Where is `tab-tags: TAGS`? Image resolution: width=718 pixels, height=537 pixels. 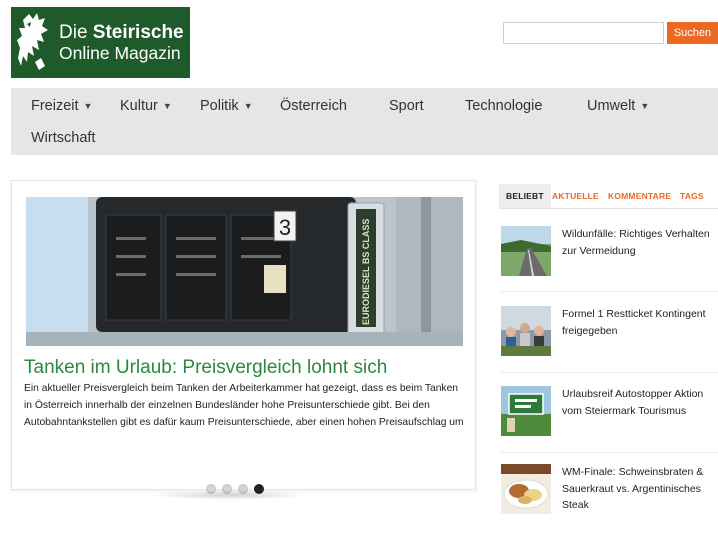 tab-tags: TAGS is located at coordinates (692, 196).